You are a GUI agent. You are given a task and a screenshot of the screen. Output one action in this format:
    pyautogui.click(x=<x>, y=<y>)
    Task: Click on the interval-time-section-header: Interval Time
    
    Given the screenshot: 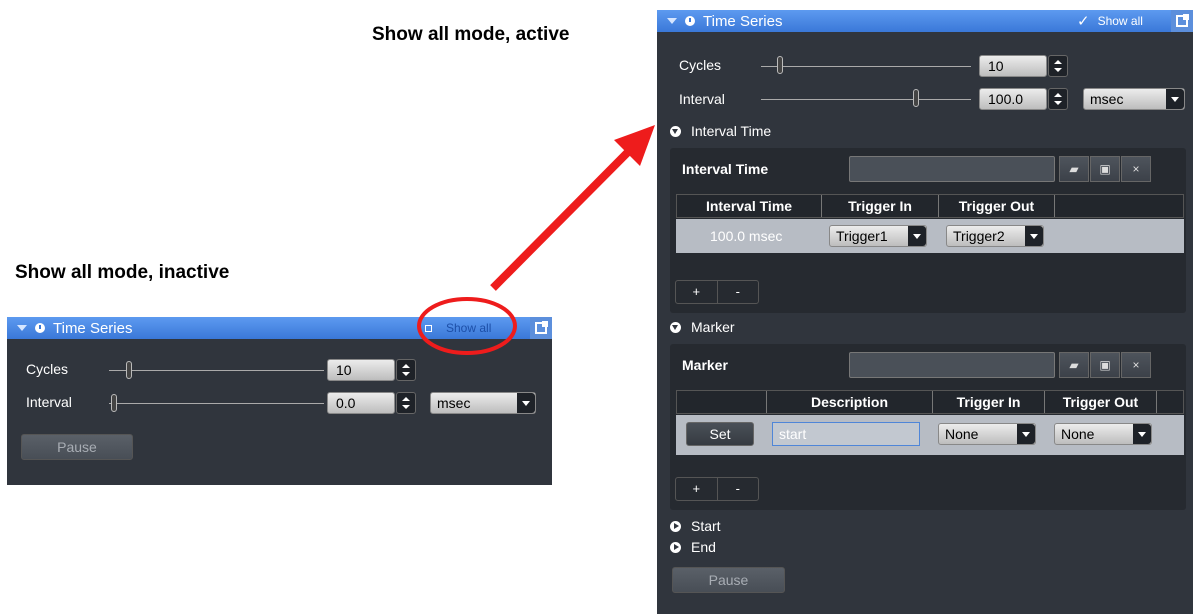 What is the action you would take?
    pyautogui.click(x=720, y=131)
    